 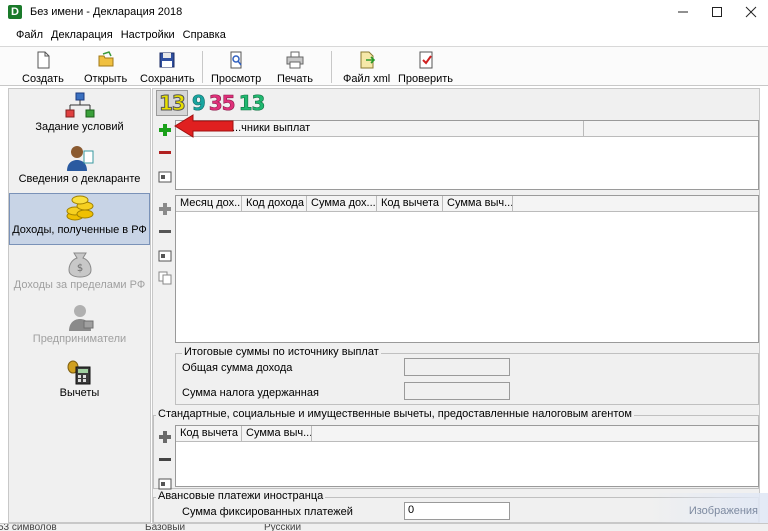 What do you see at coordinates (717, 12) in the screenshot?
I see `maximize-button` at bounding box center [717, 12].